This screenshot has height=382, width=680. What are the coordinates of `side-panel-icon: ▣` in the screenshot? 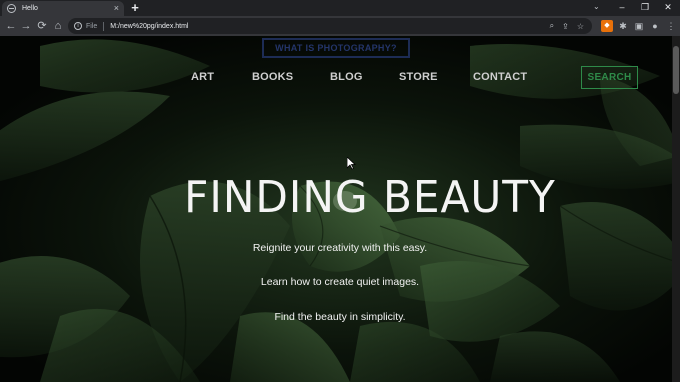 It's located at (639, 26).